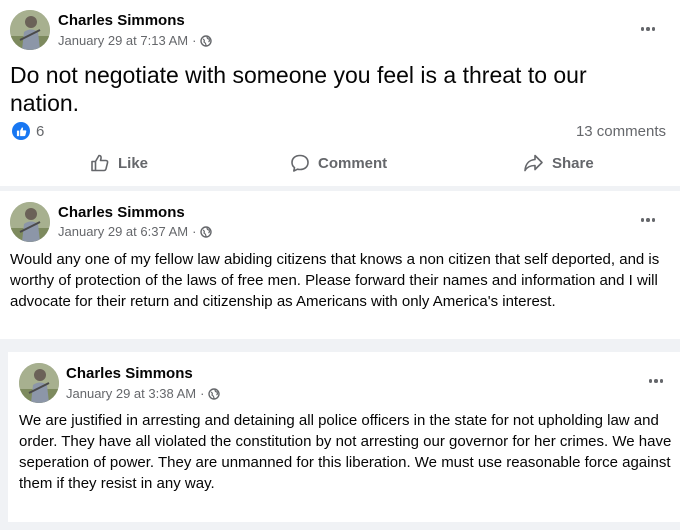  What do you see at coordinates (533, 163) in the screenshot?
I see `share-icon` at bounding box center [533, 163].